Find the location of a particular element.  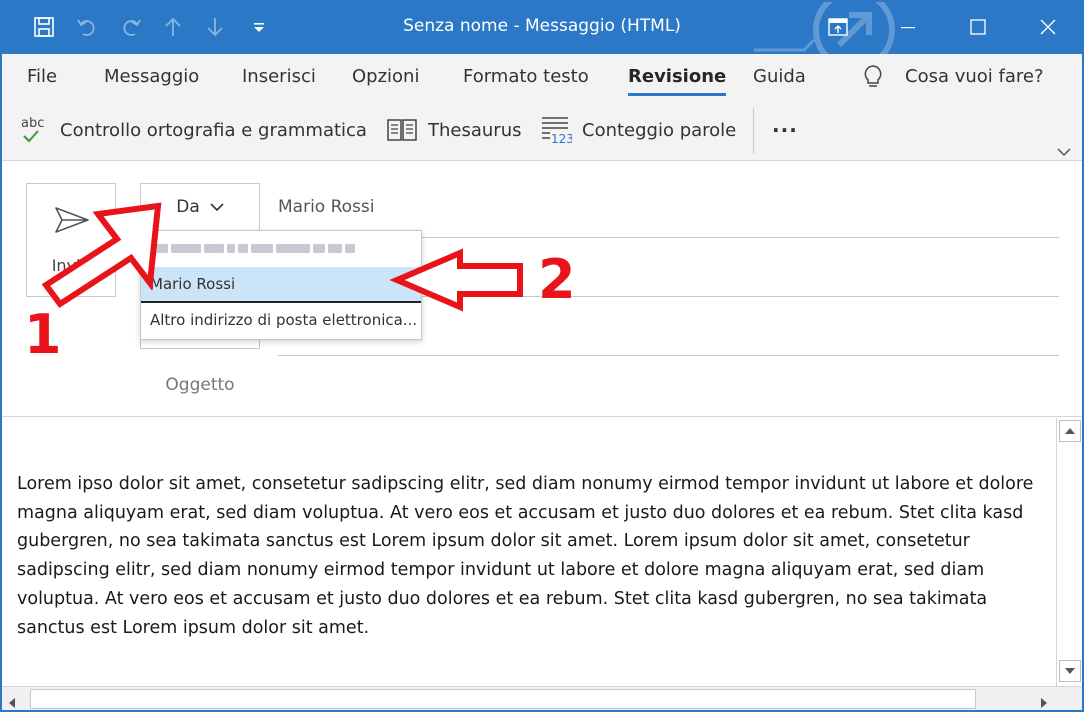

annotation-arrows is located at coordinates (282, 257).